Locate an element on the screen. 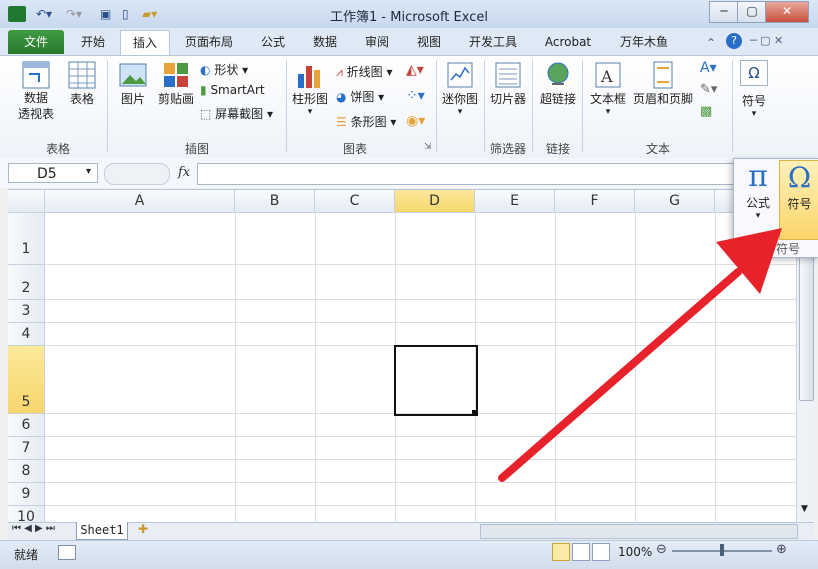 Image resolution: width=818 pixels, height=569 pixels. scroll-down-icon: ▼ is located at coordinates (804, 509).